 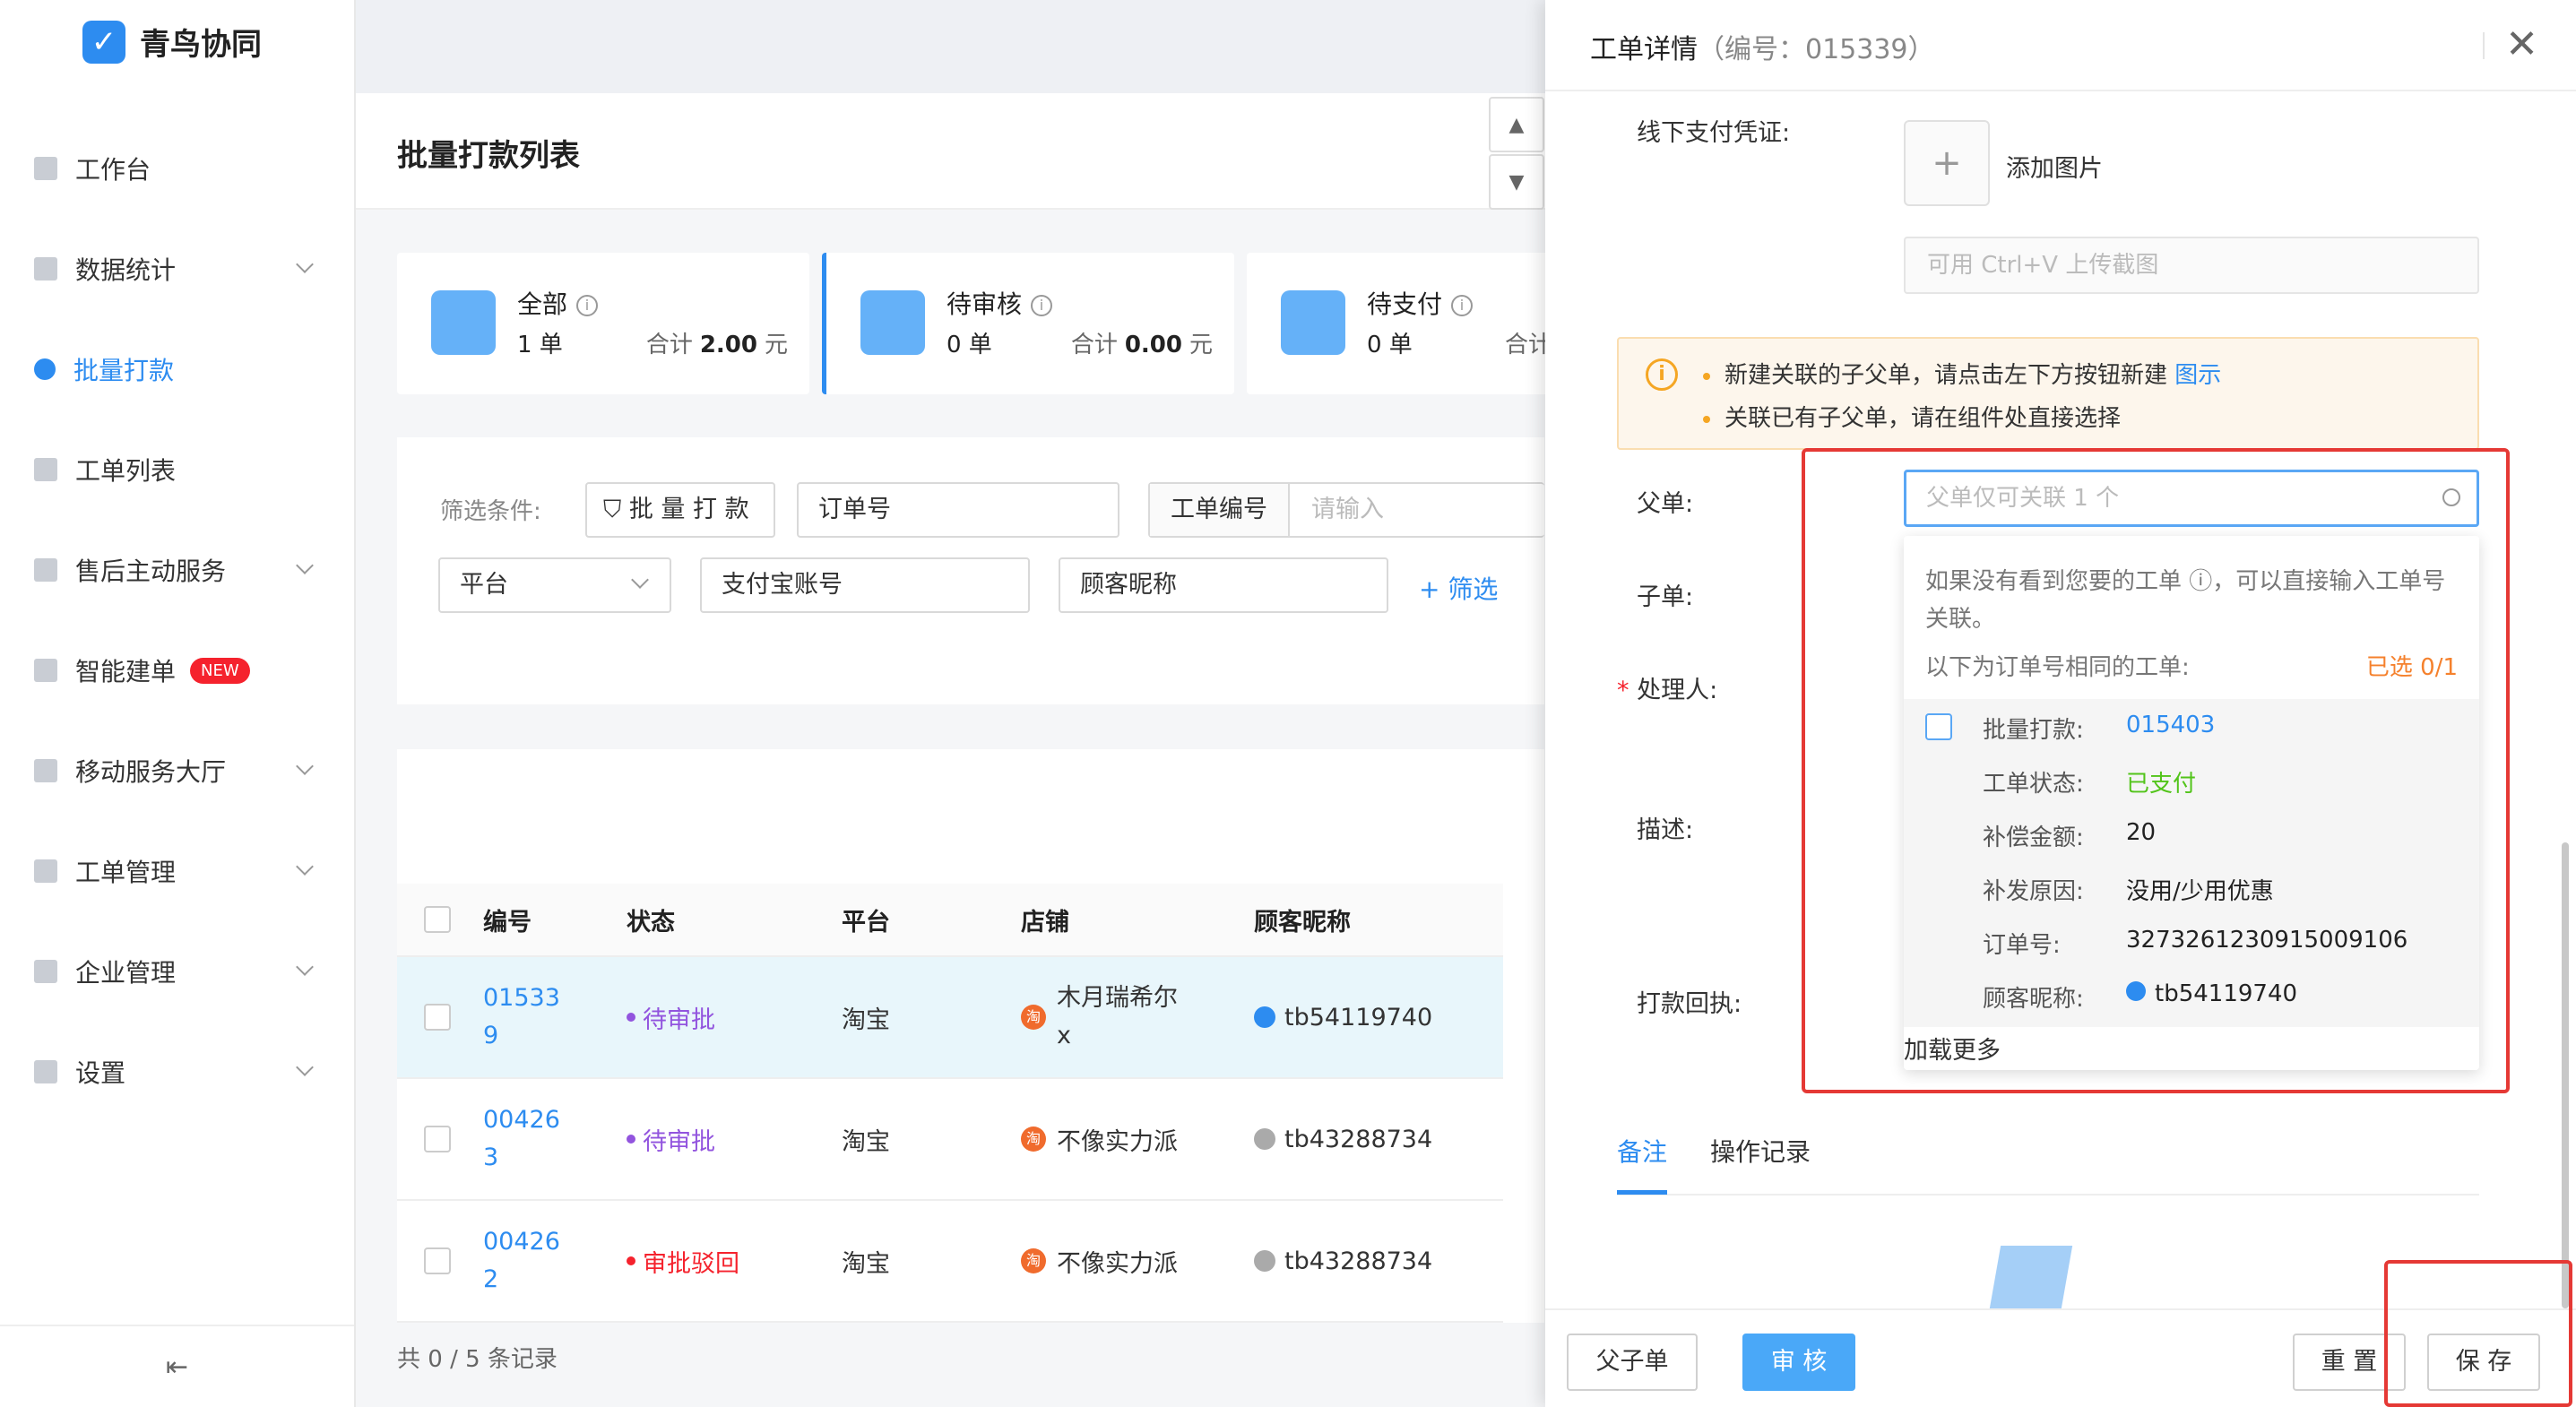 What do you see at coordinates (2031, 1277) in the screenshot?
I see `empty-state-illustration` at bounding box center [2031, 1277].